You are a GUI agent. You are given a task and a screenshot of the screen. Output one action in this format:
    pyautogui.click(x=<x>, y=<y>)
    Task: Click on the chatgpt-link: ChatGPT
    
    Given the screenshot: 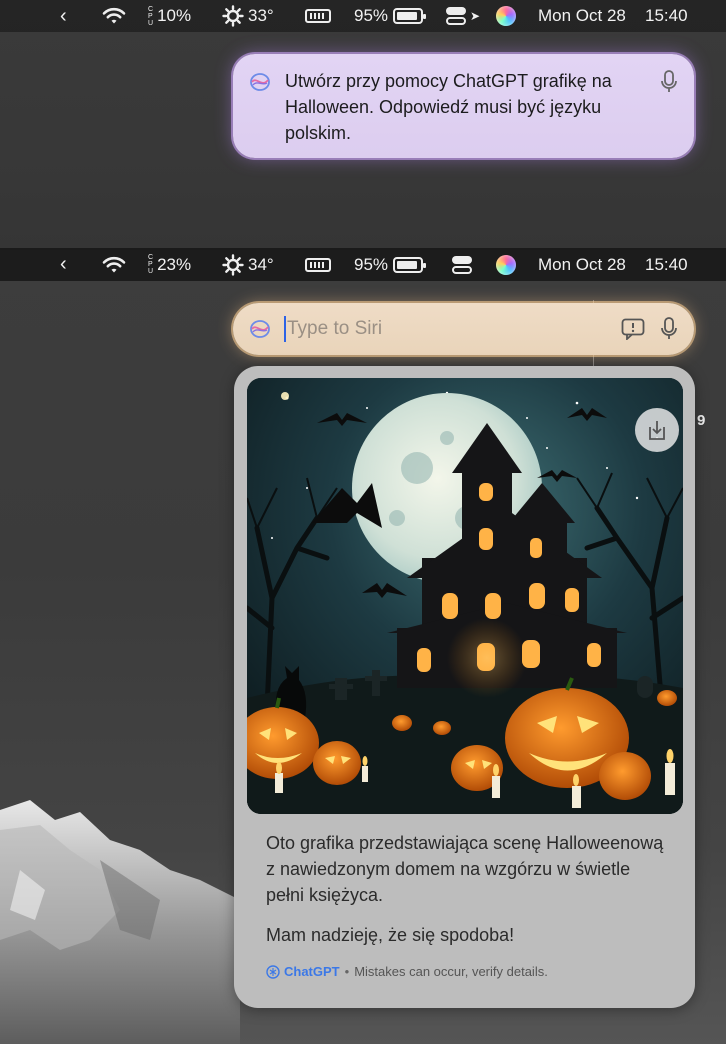 What is the action you would take?
    pyautogui.click(x=312, y=971)
    